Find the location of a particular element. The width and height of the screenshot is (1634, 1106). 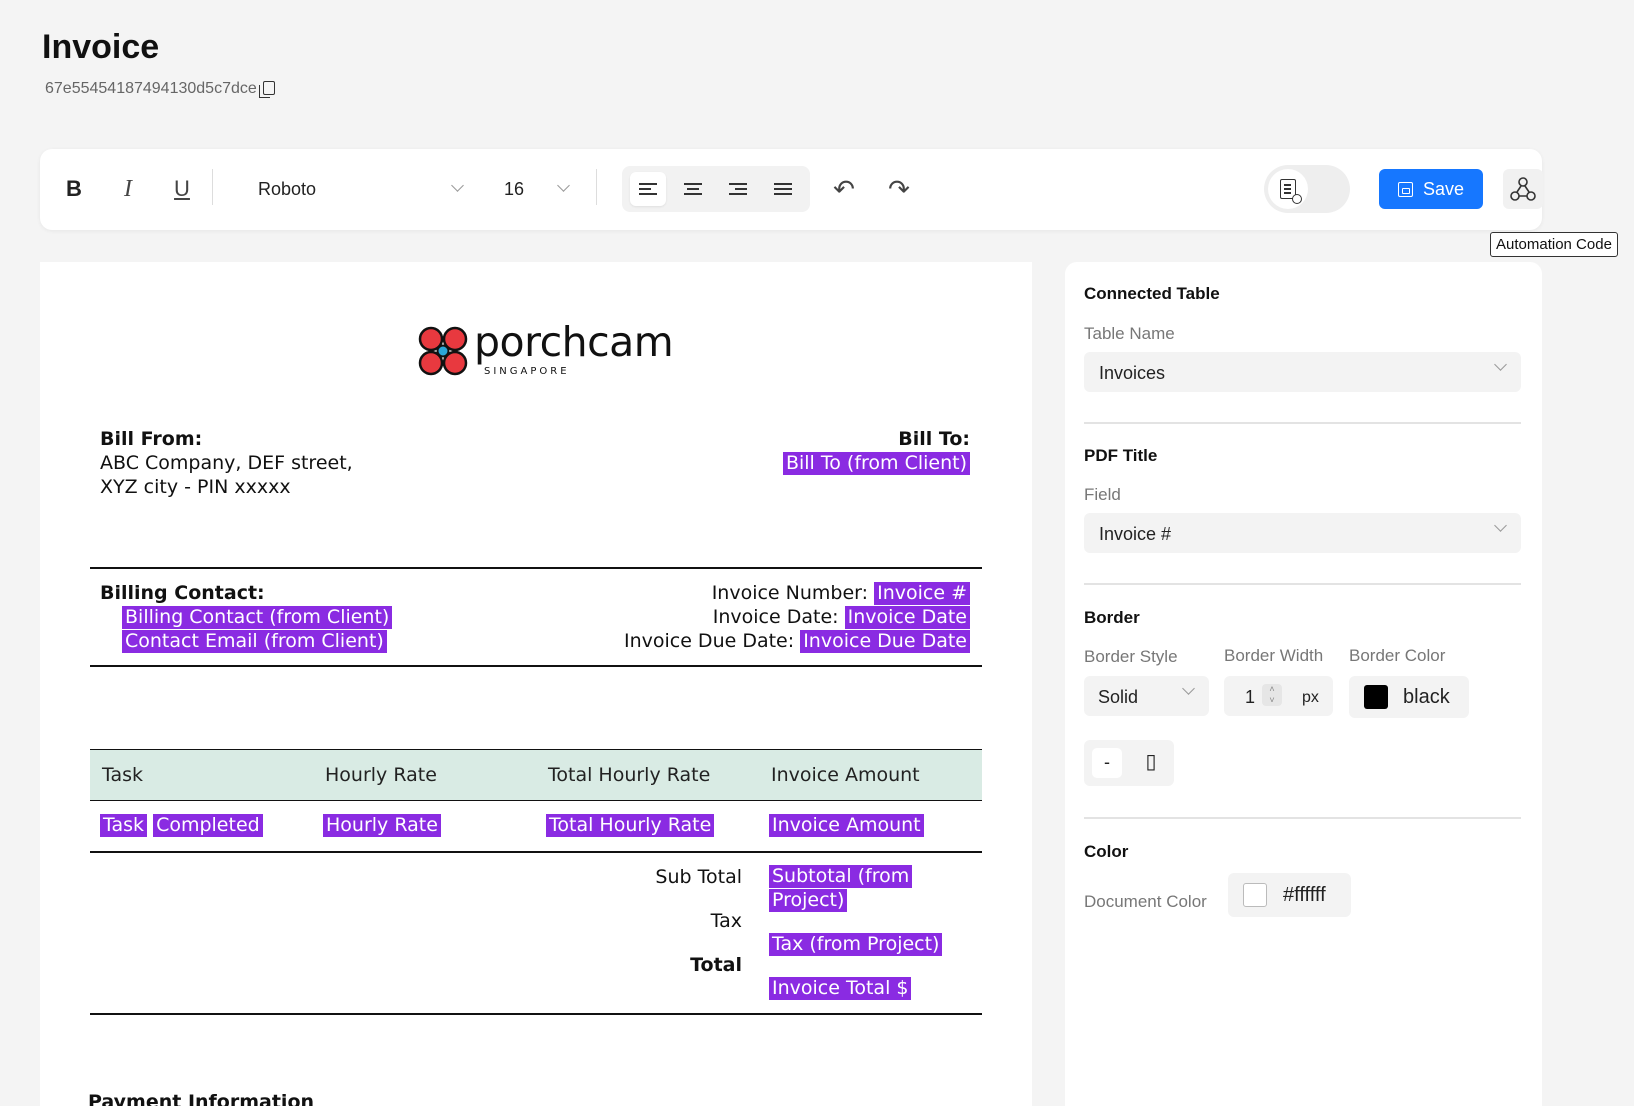

font-family-select: Roboto is located at coordinates (356, 189).